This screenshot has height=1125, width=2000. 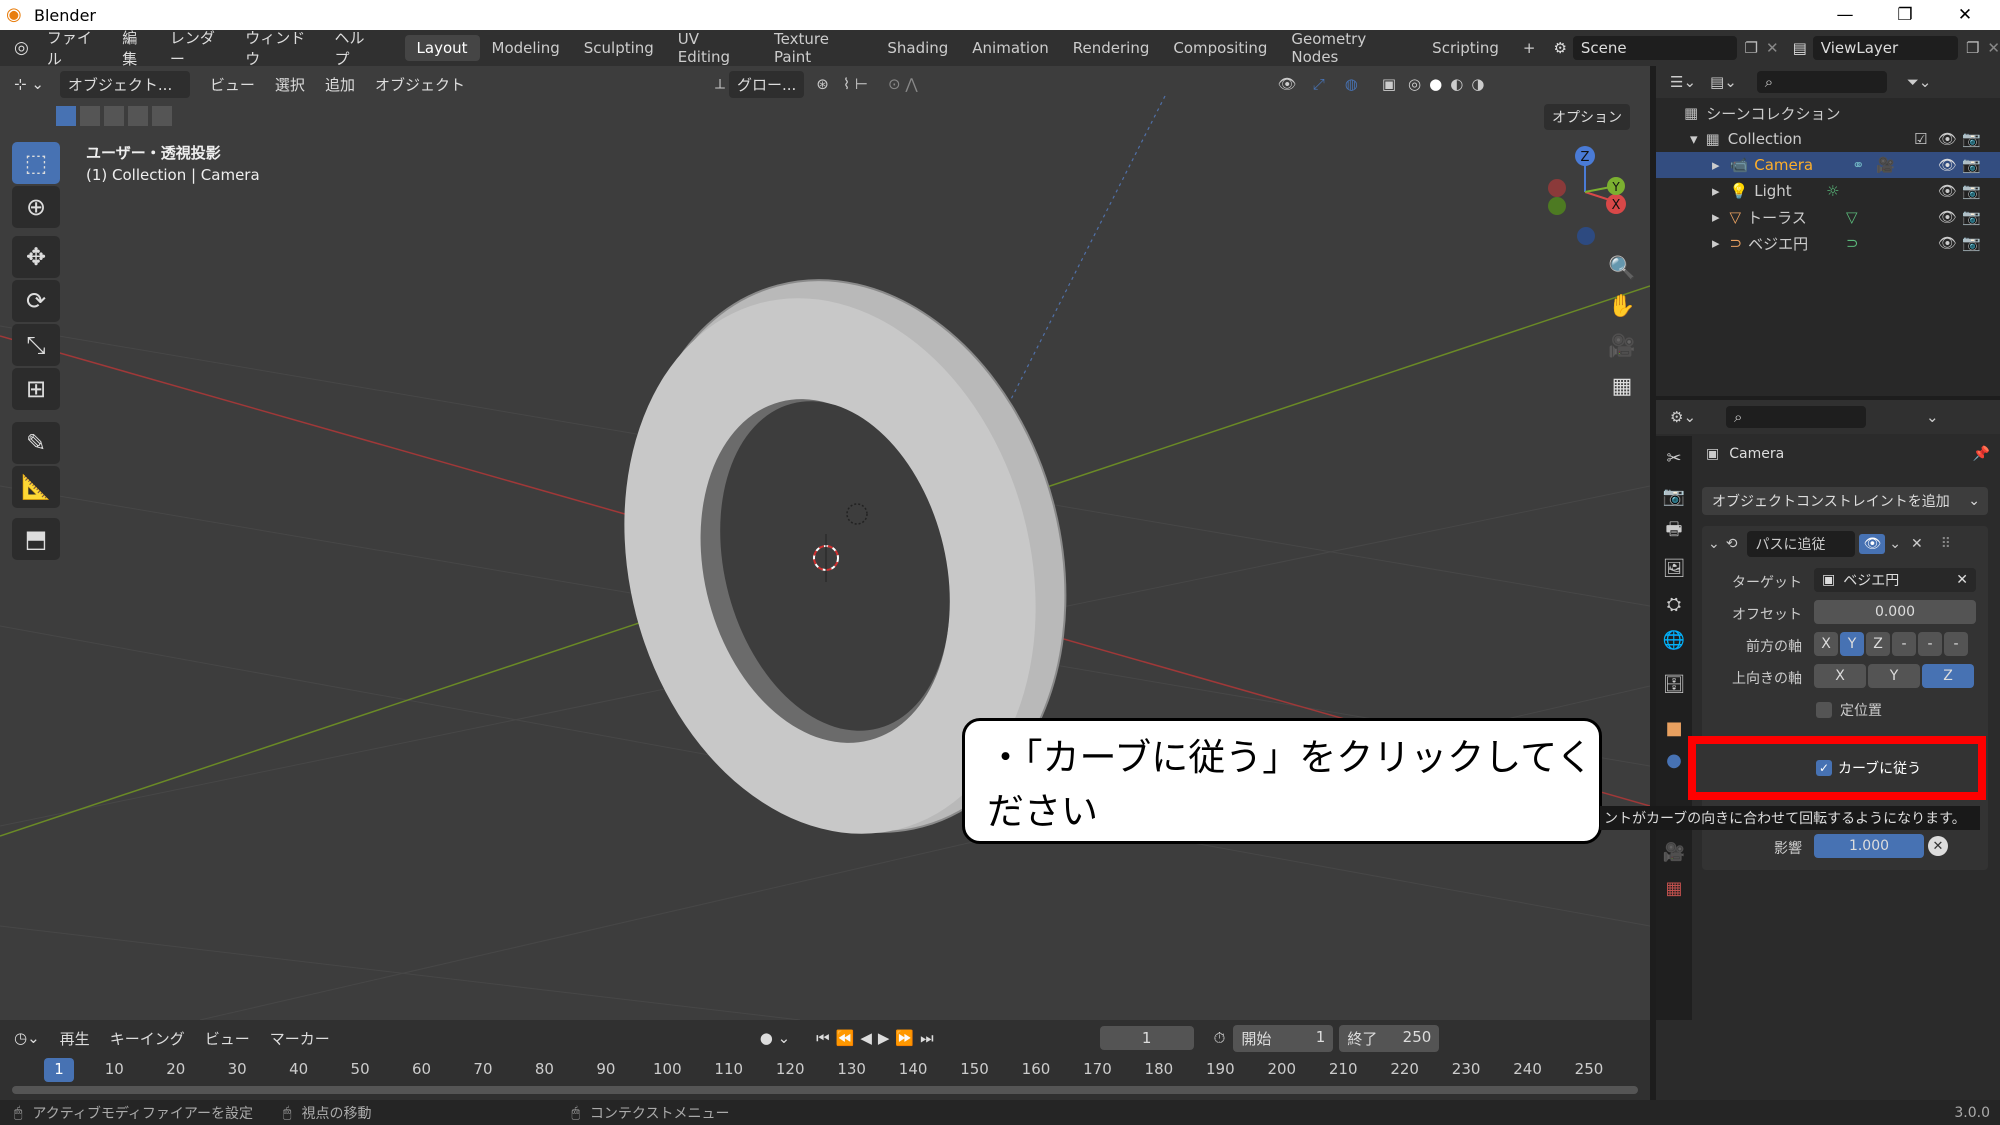 What do you see at coordinates (36, 487) in the screenshot?
I see `measure-tool: 📐` at bounding box center [36, 487].